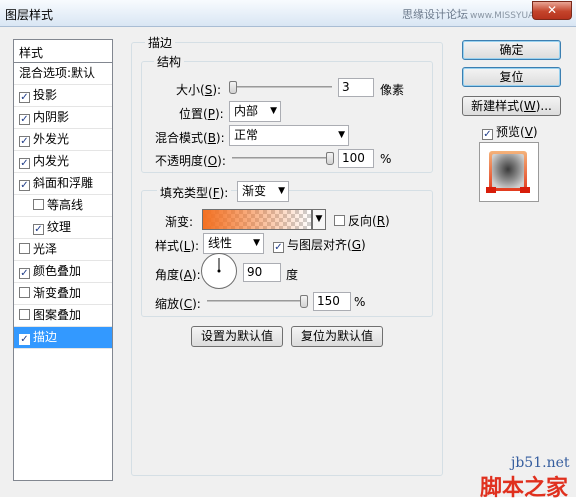 The image size is (576, 502). Describe the element at coordinates (63, 96) in the screenshot. I see `sidebar-item: ✓ 投影` at that location.